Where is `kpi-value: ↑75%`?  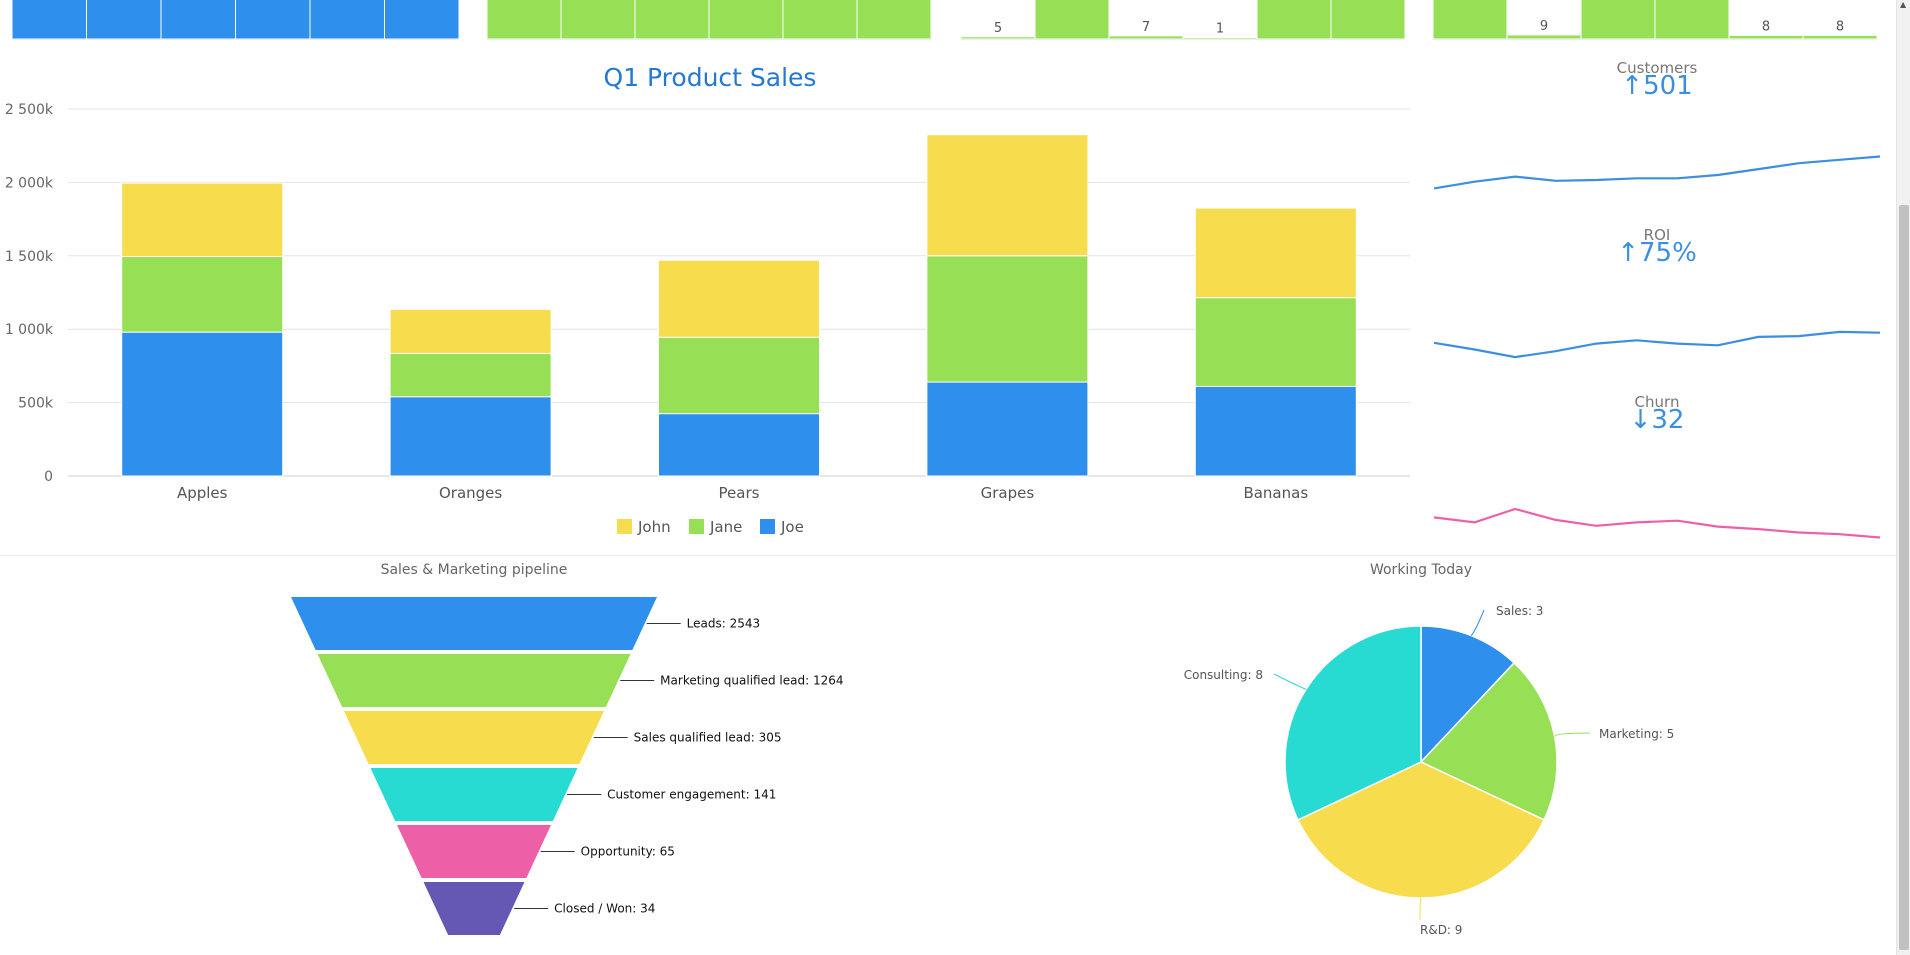
kpi-value: ↑75% is located at coordinates (1657, 253).